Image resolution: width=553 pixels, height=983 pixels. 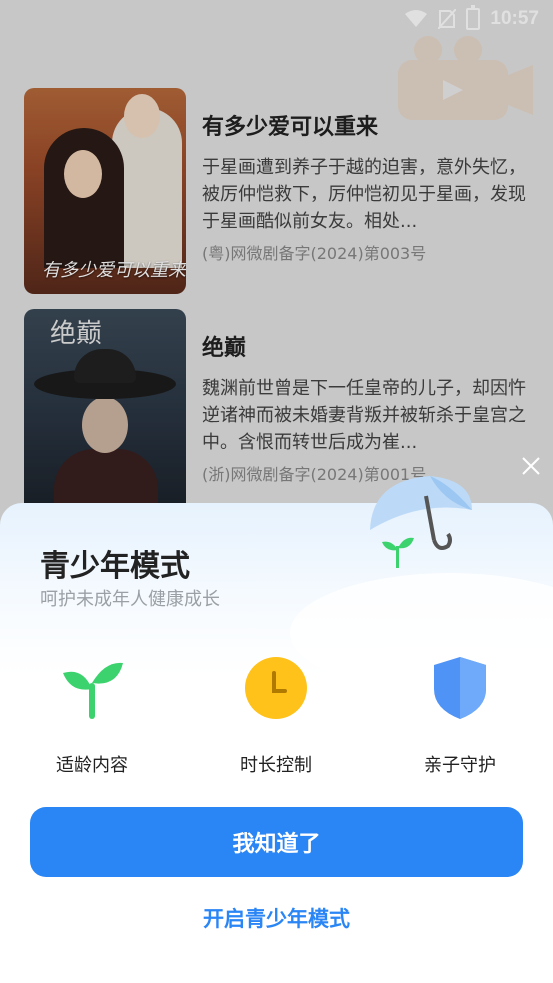 What do you see at coordinates (130, 599) in the screenshot?
I see `sheet-subtitle: 呵护未成年人健康成长` at bounding box center [130, 599].